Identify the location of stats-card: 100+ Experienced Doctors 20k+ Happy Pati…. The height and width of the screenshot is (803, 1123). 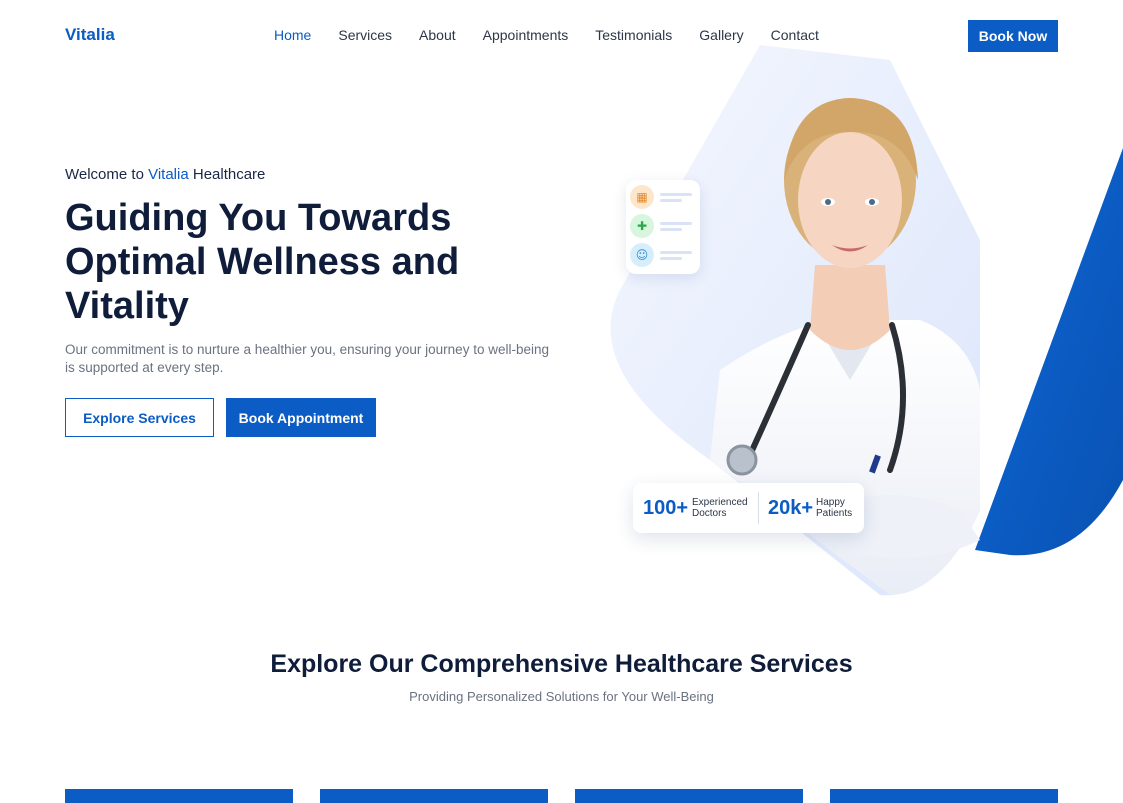
(748, 508).